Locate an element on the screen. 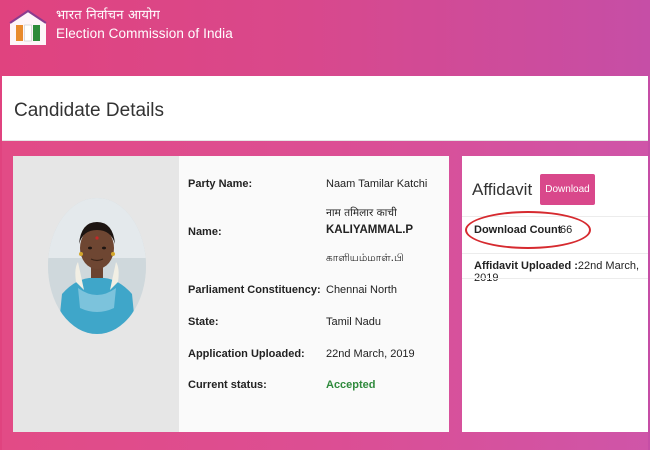 This screenshot has width=650, height=450. state-value: Tamil Nadu is located at coordinates (354, 322).